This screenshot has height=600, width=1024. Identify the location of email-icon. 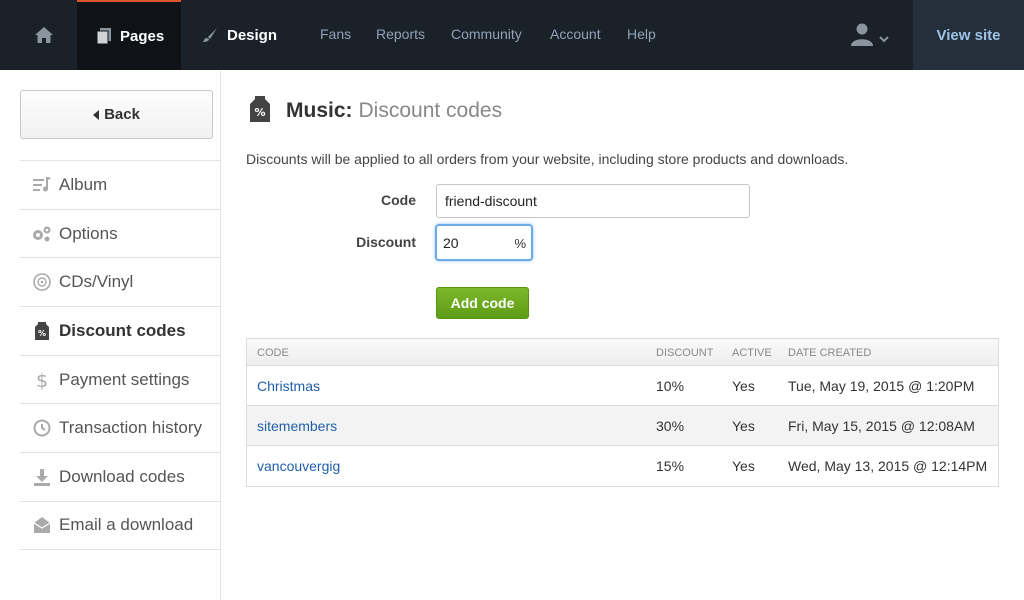
(42, 525).